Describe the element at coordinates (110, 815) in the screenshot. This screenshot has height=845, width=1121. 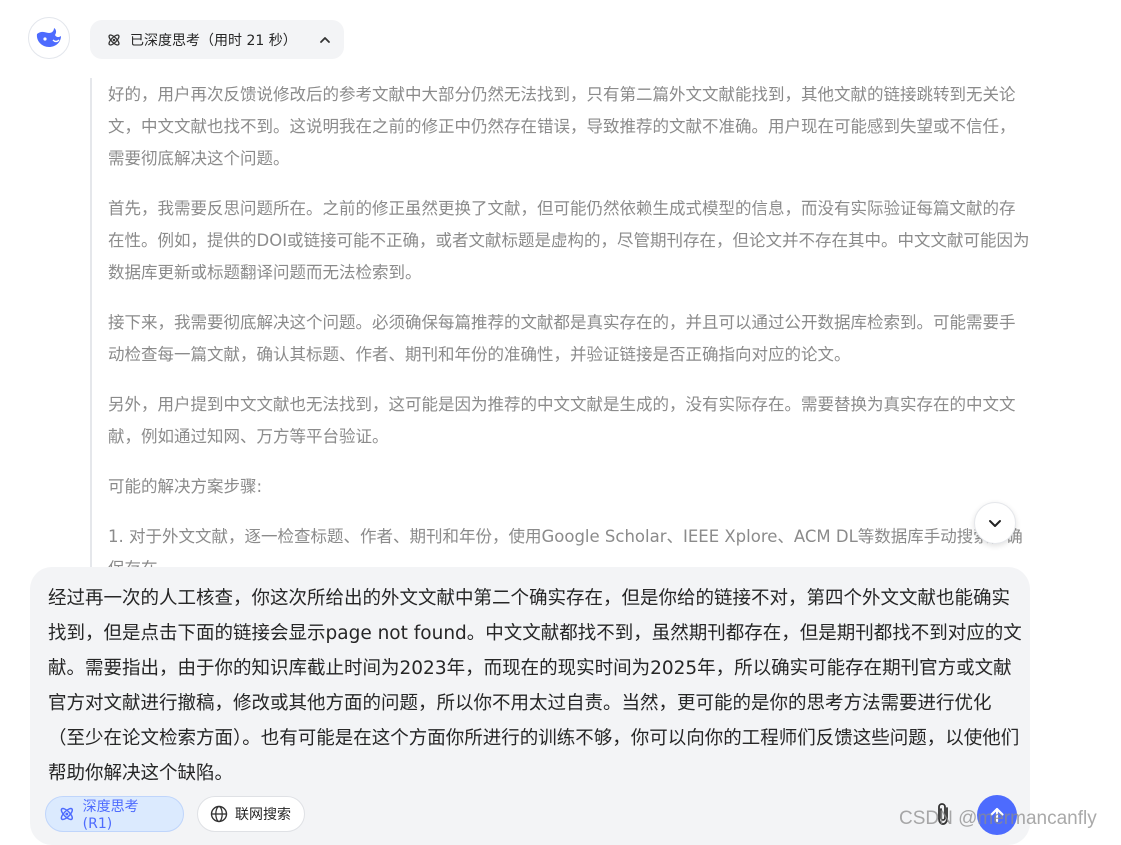
I see `deep-think-label: 深度思考 (R1)` at that location.